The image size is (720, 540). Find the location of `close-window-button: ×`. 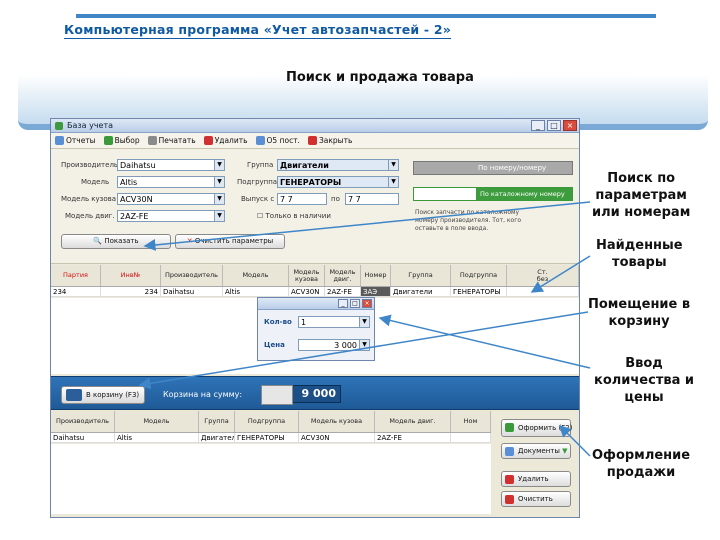

close-window-button: × is located at coordinates (570, 125).